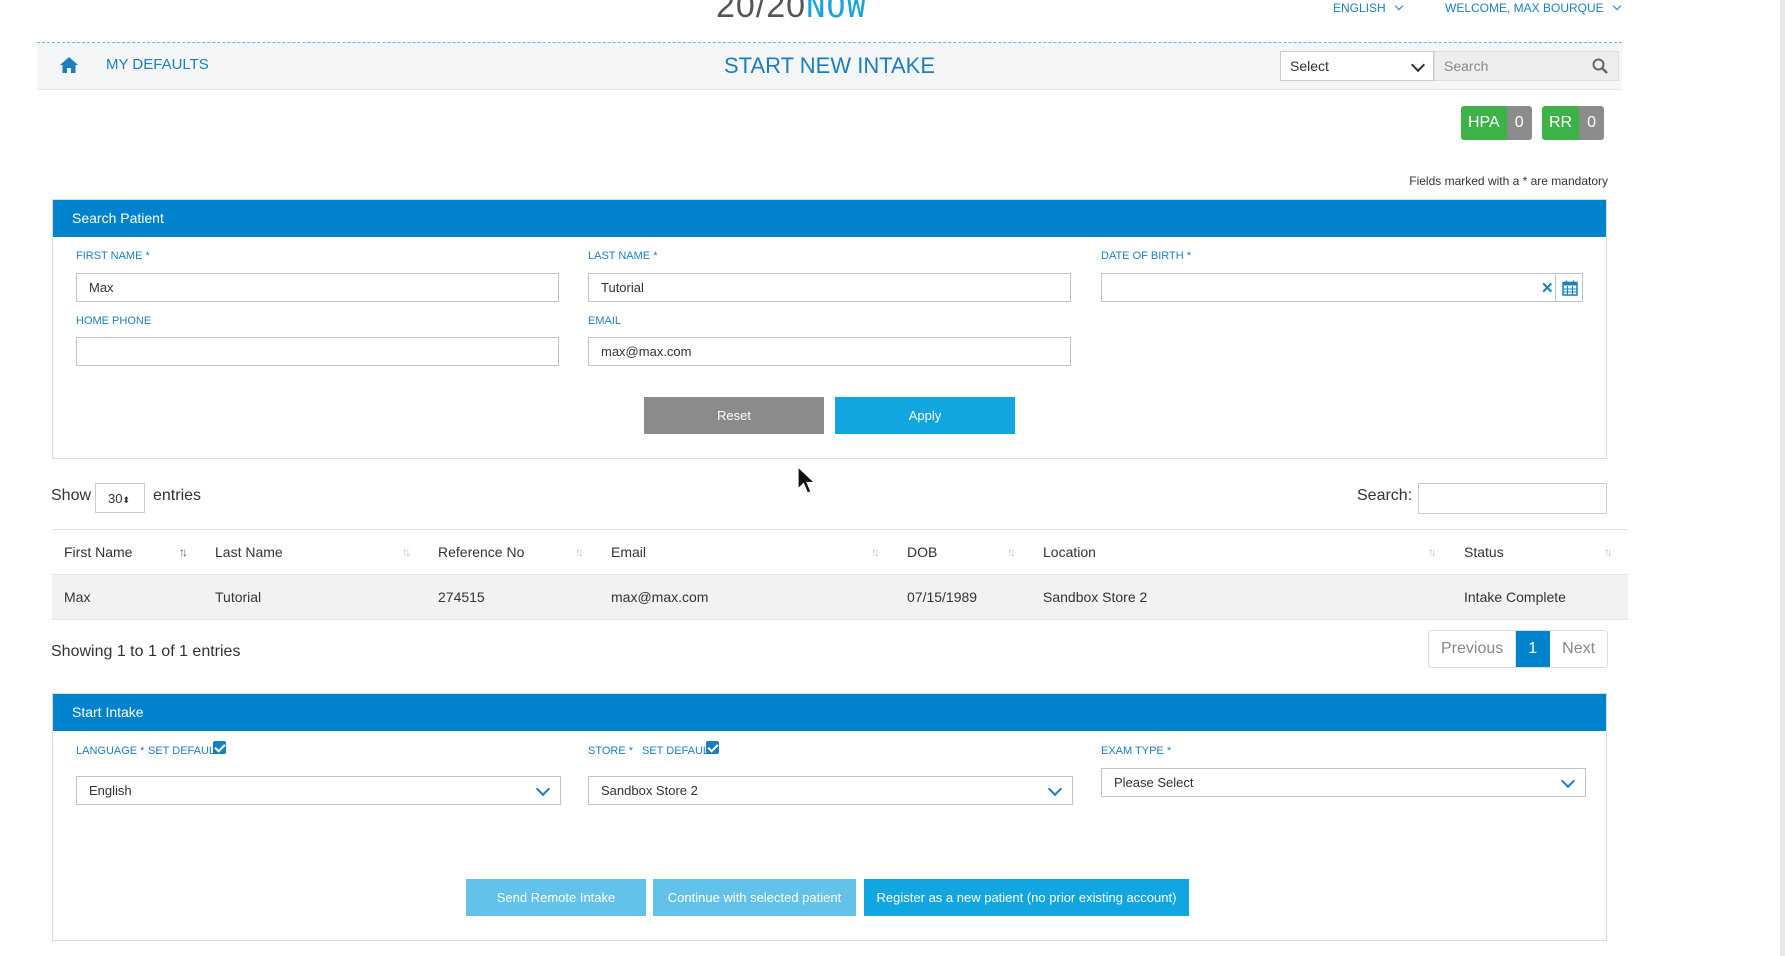 The height and width of the screenshot is (956, 1785). What do you see at coordinates (184, 751) in the screenshot?
I see `language-set-default-label: SET DEFAULT` at bounding box center [184, 751].